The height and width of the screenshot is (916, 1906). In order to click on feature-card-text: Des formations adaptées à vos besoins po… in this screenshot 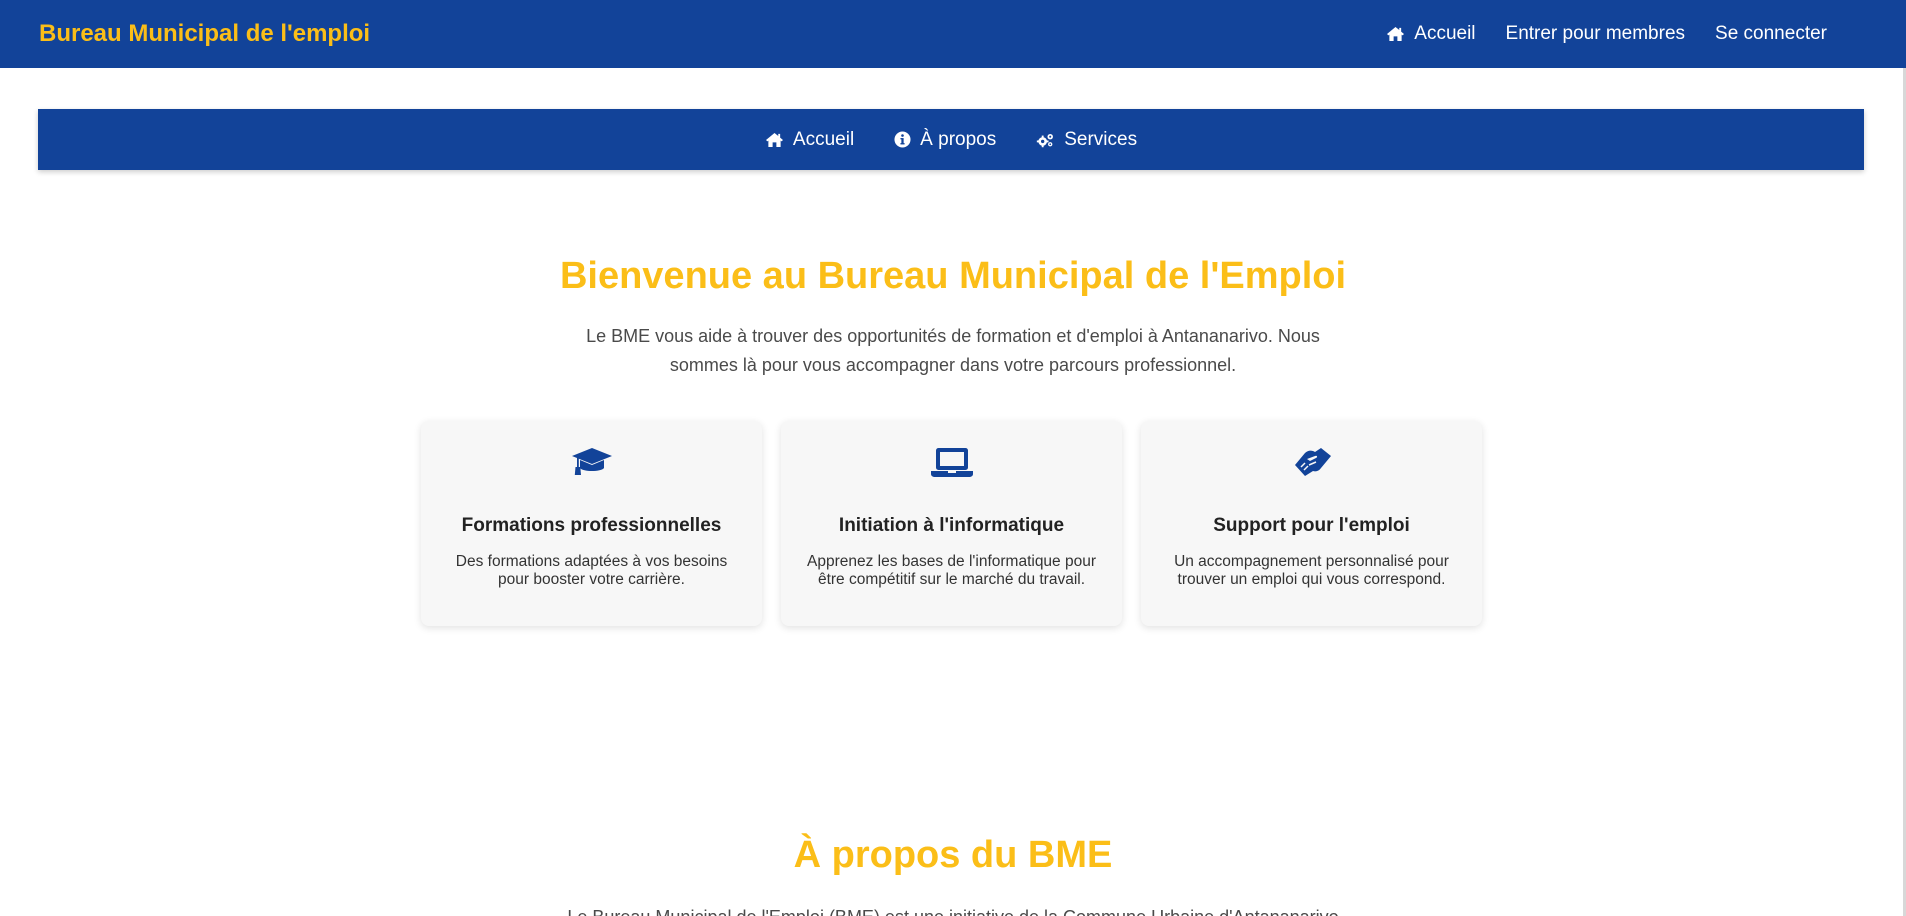, I will do `click(591, 570)`.